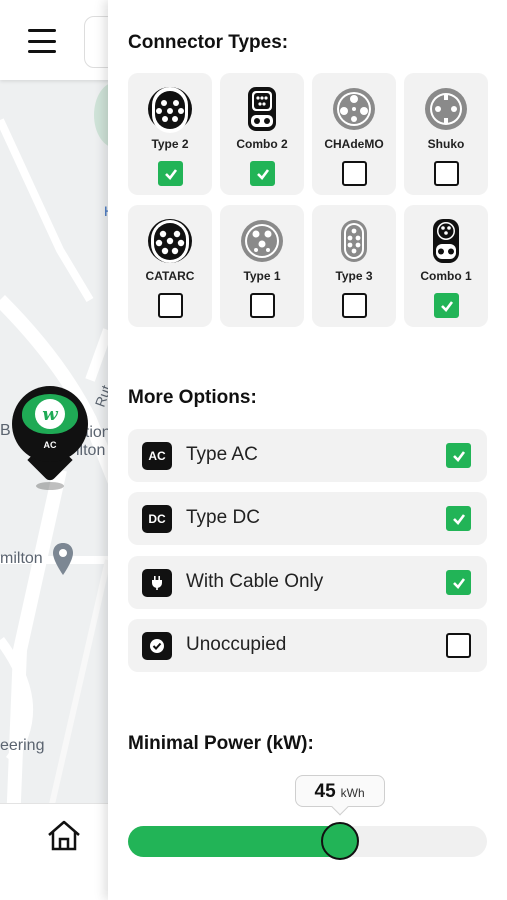  Describe the element at coordinates (262, 134) in the screenshot. I see `connector-card-combo2: Combo 2` at that location.